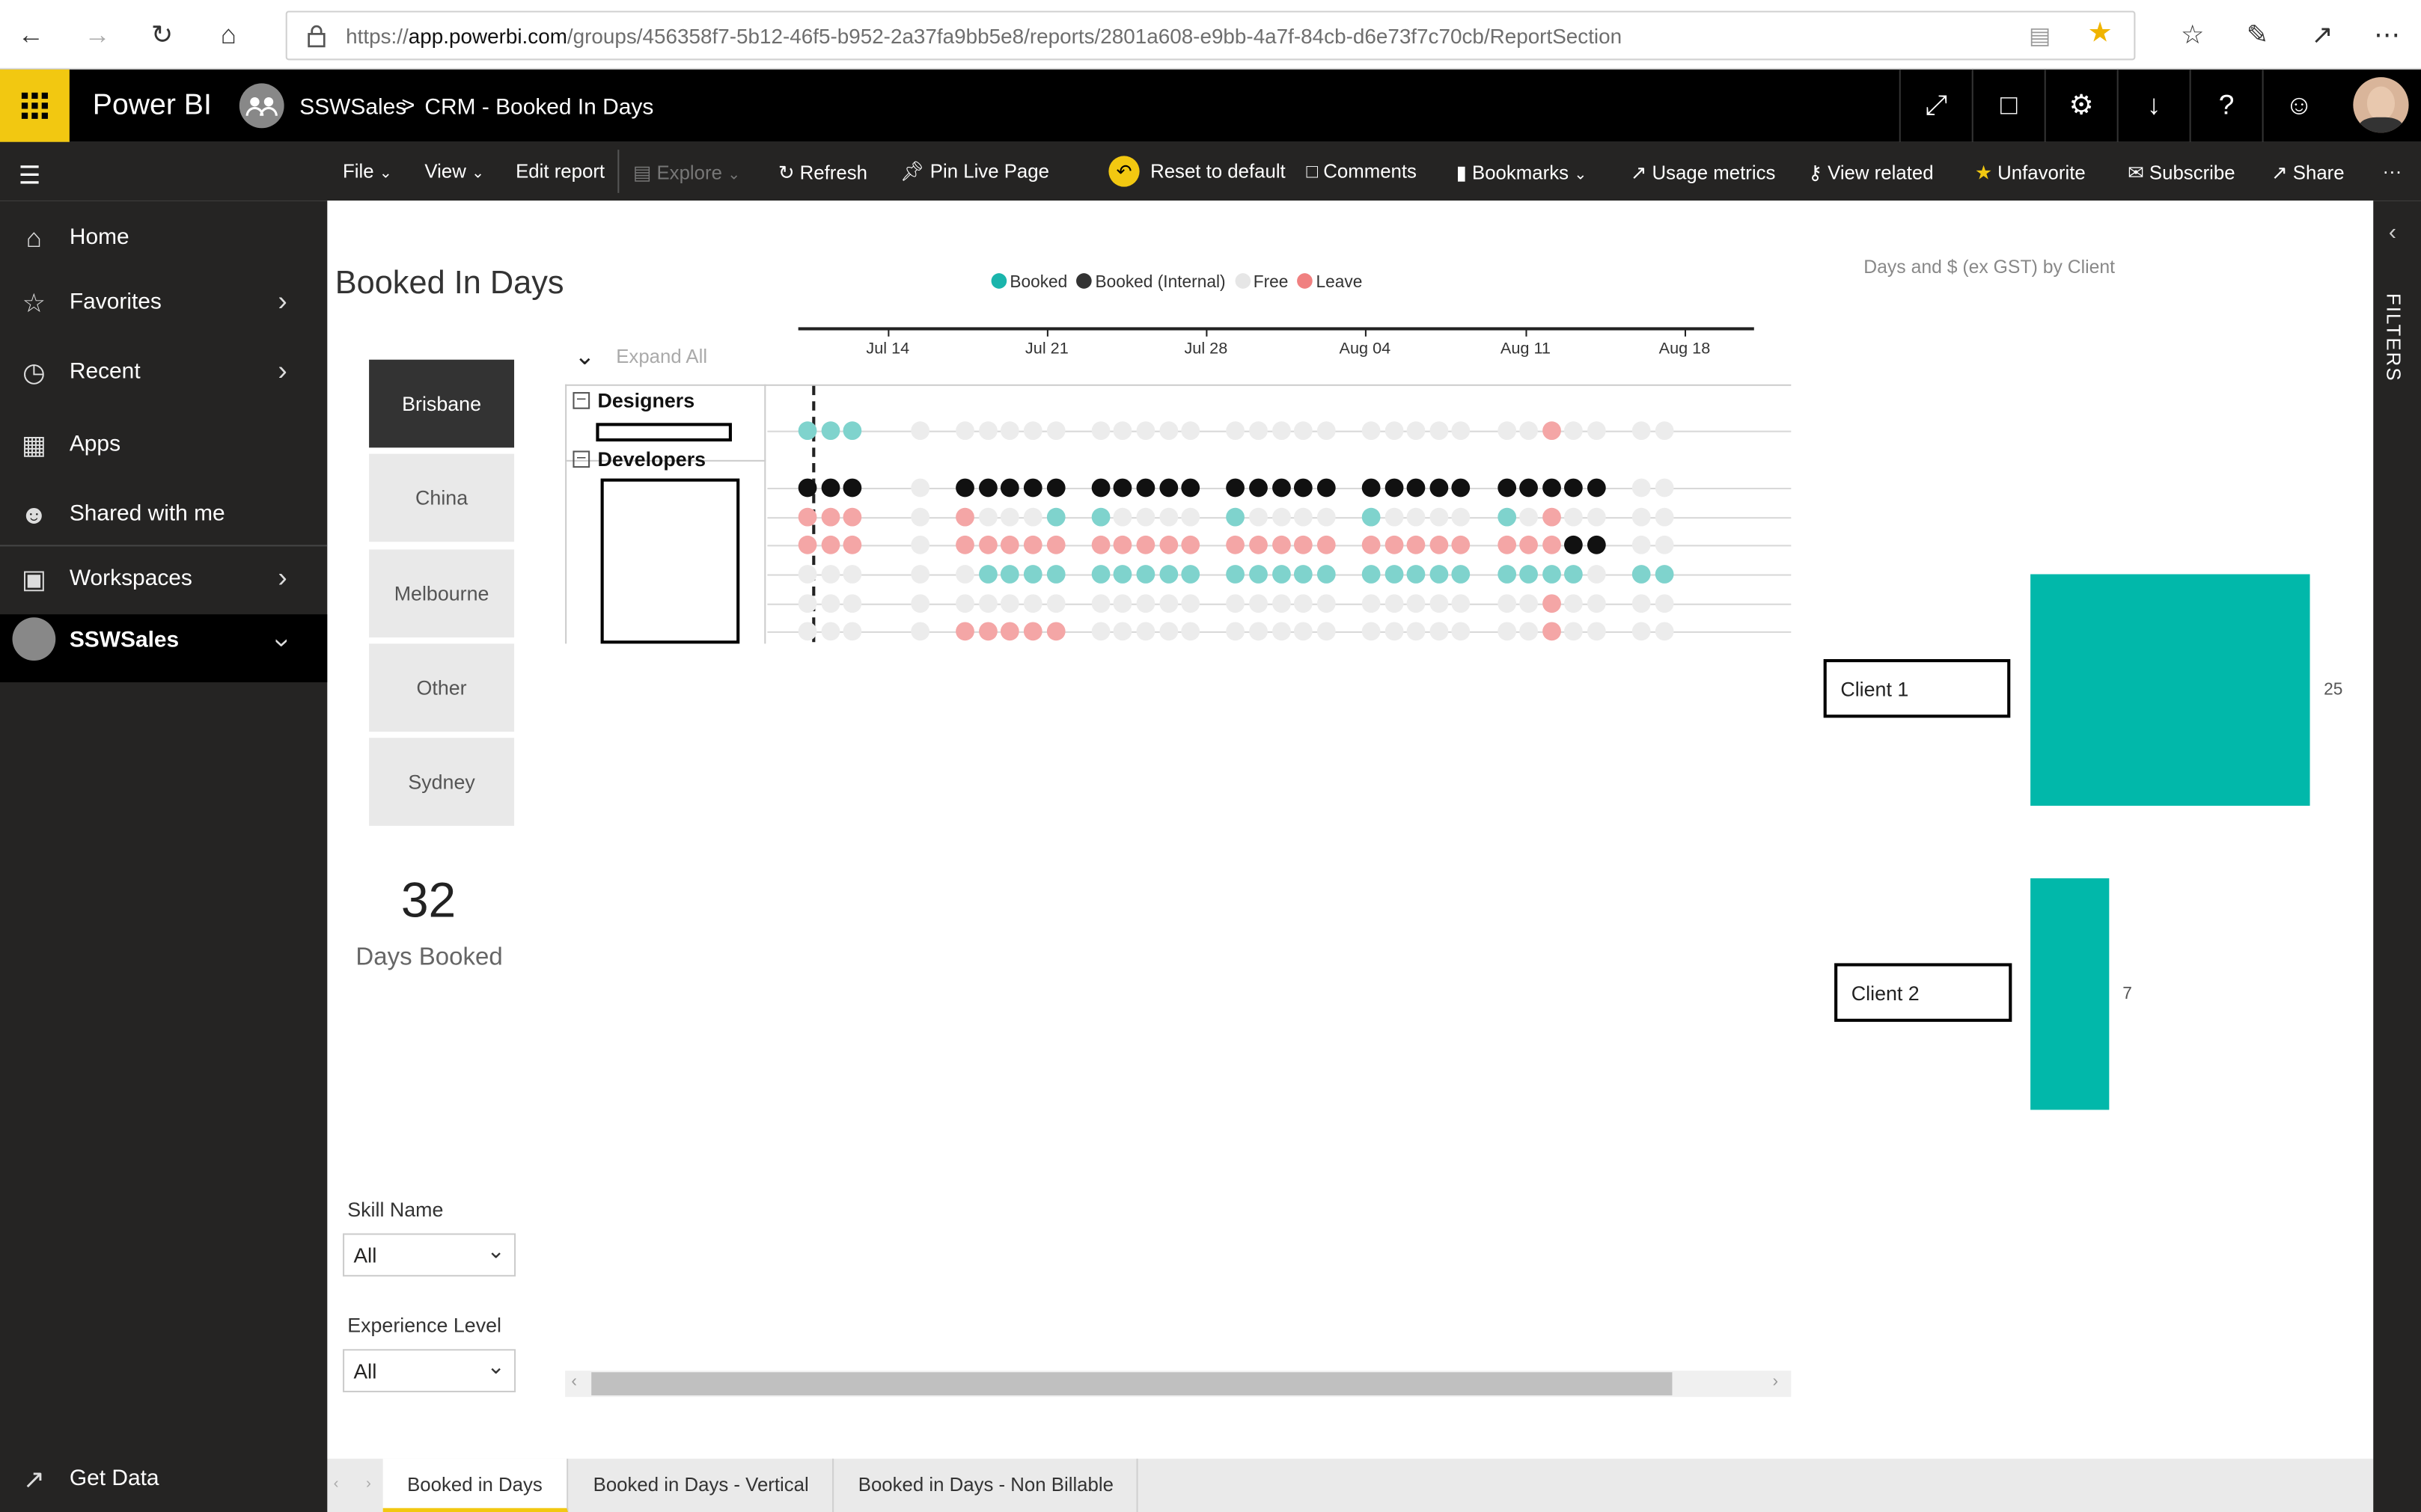  Describe the element at coordinates (164, 516) in the screenshot. I see `sidebar-item-shared: ☻ Shared with me` at that location.